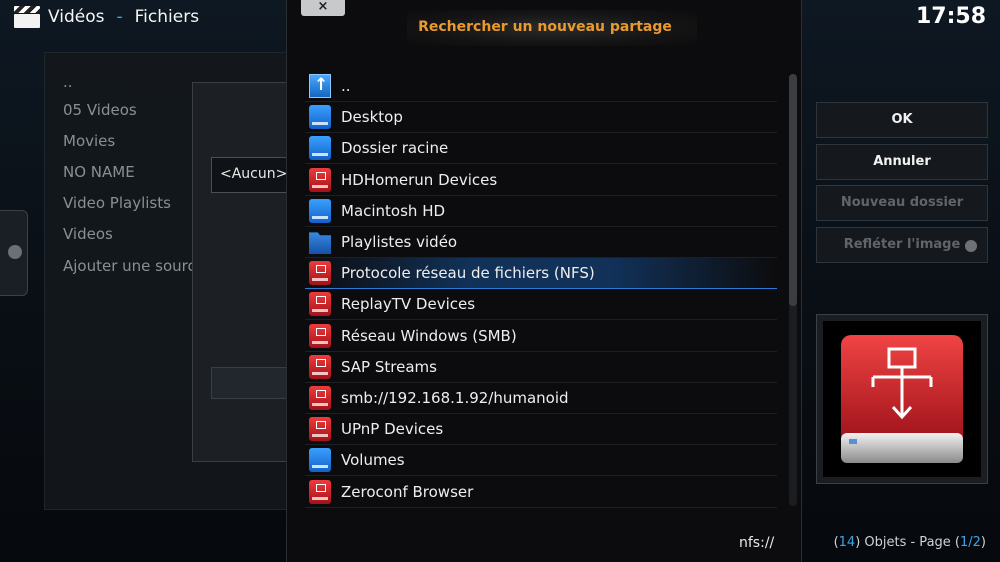 This screenshot has height=562, width=1000. I want to click on header-section: Vidéos, so click(76, 17).